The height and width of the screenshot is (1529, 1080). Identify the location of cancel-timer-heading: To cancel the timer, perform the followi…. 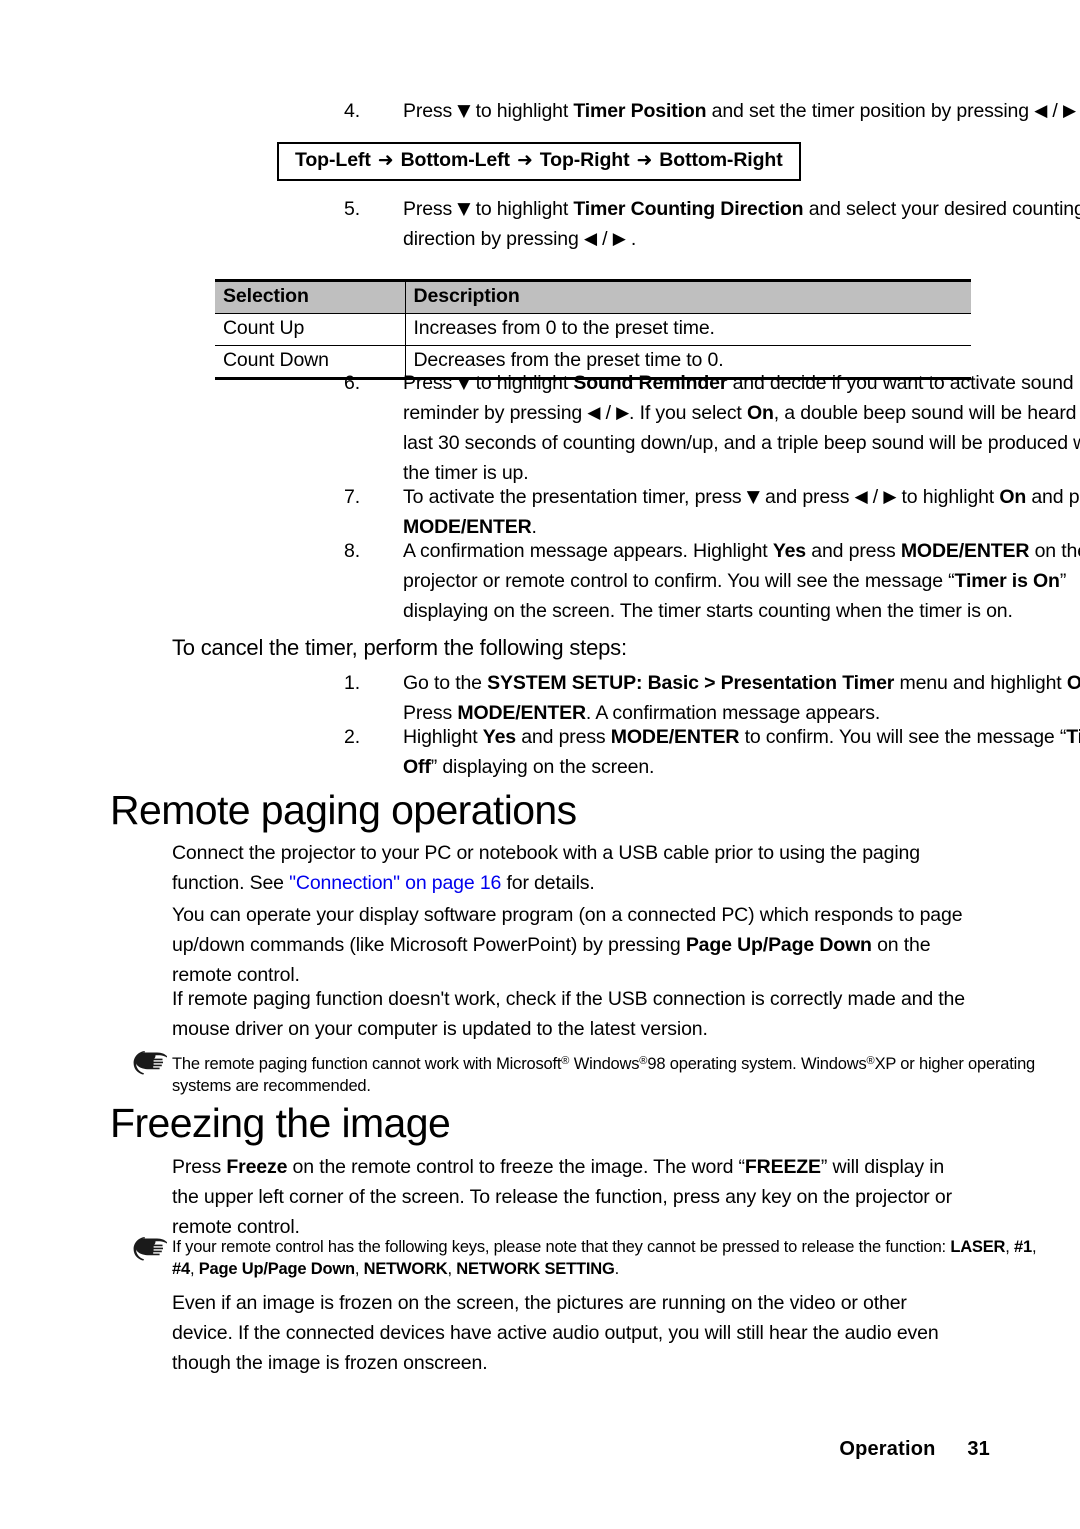
(399, 647).